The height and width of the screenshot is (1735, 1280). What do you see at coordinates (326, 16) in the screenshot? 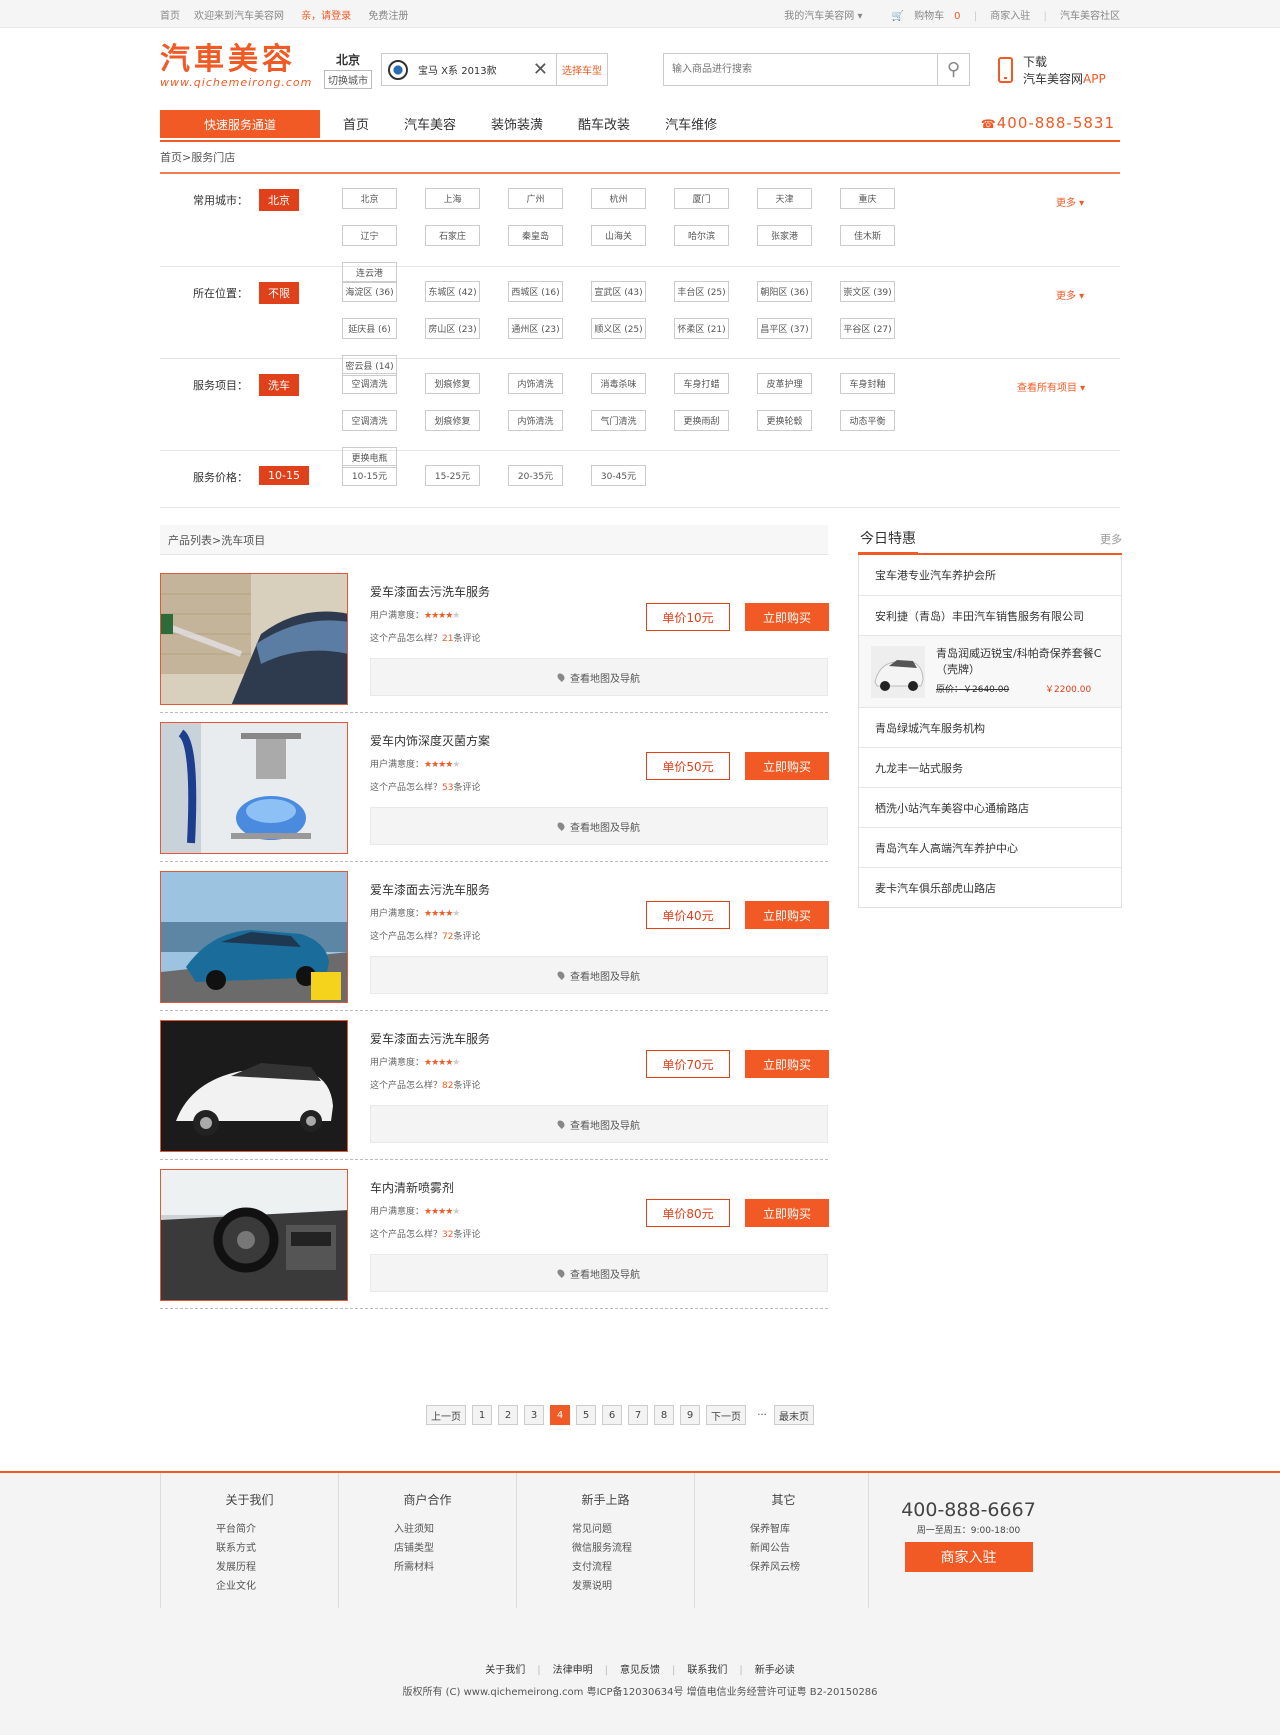
I see `login-link: 亲，请登录` at bounding box center [326, 16].